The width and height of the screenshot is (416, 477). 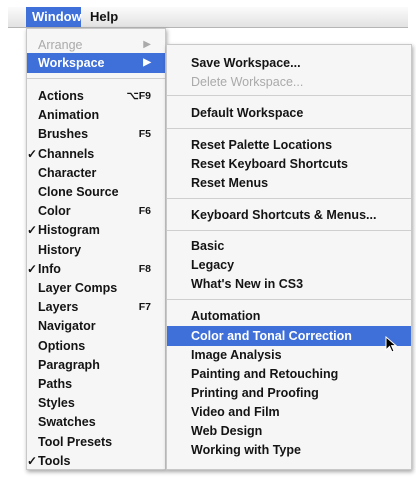 What do you see at coordinates (60, 249) in the screenshot?
I see `menu-item-label: History` at bounding box center [60, 249].